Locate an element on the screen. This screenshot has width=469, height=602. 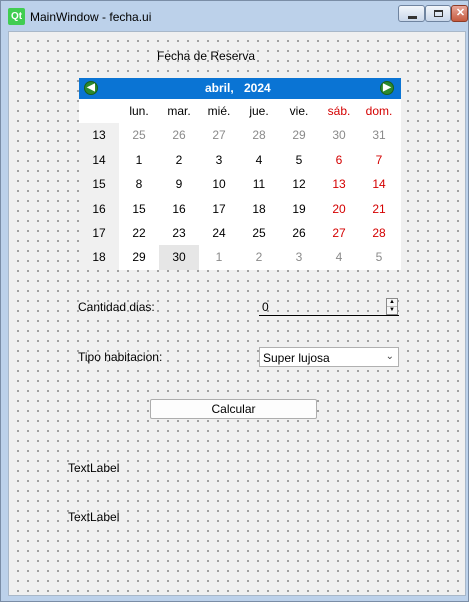
cantidad-label: Cantidad dias: is located at coordinates (116, 307).